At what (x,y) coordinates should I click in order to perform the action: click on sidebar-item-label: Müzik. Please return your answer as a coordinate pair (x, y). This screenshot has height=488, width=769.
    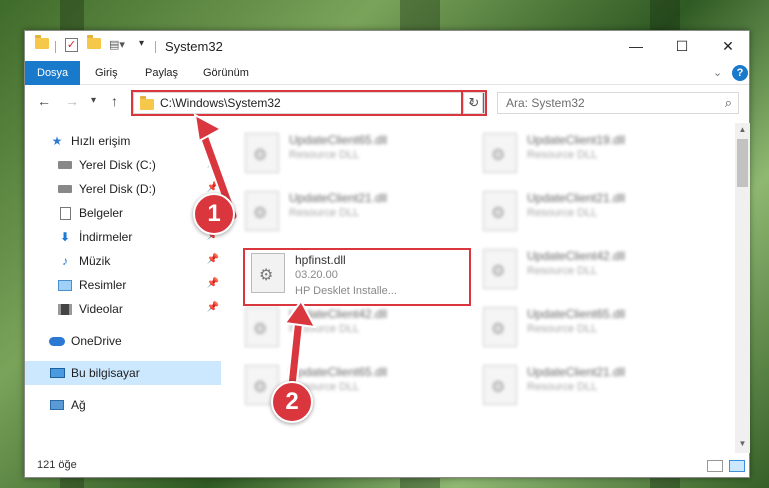
    Looking at the image, I should click on (95, 261).